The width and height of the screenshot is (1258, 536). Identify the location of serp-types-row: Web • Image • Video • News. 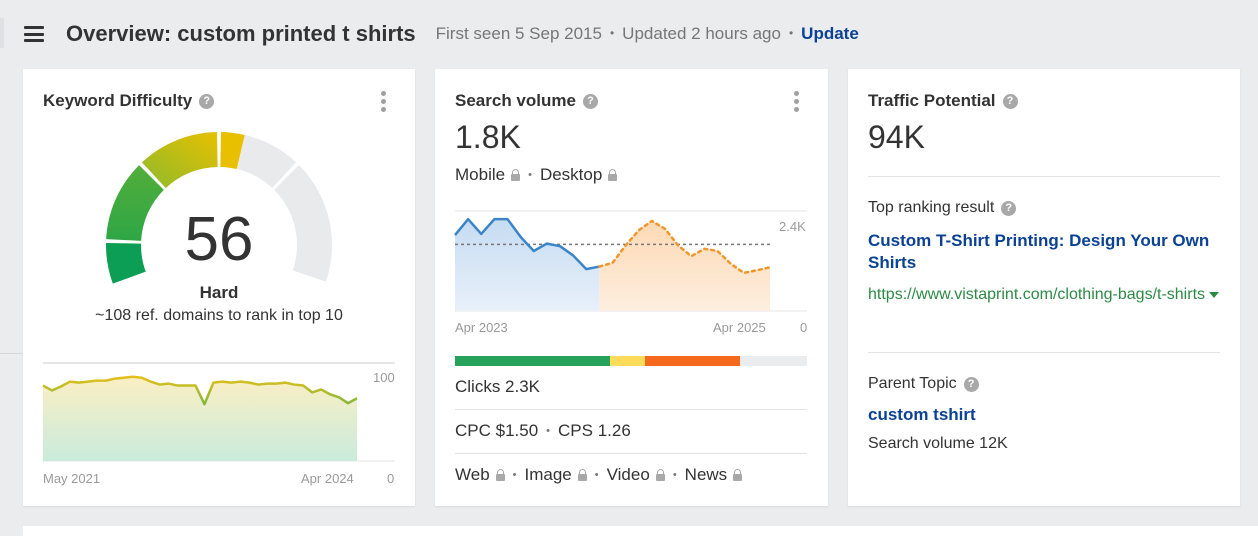
(599, 475).